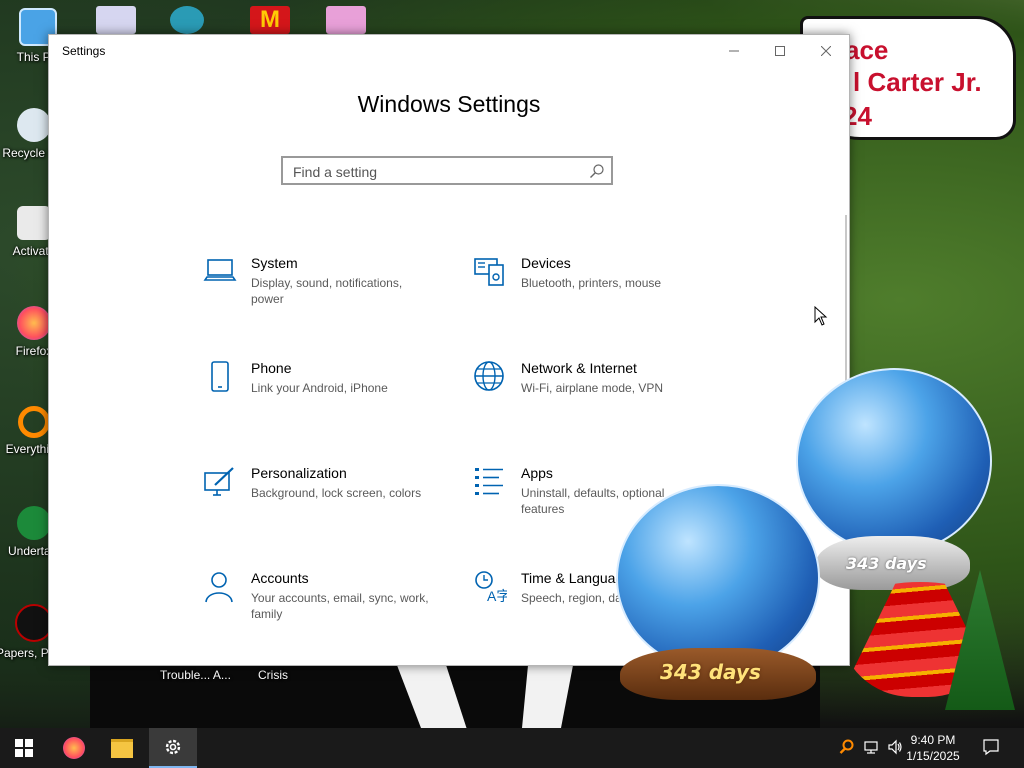  I want to click on category-name: System, so click(274, 263).